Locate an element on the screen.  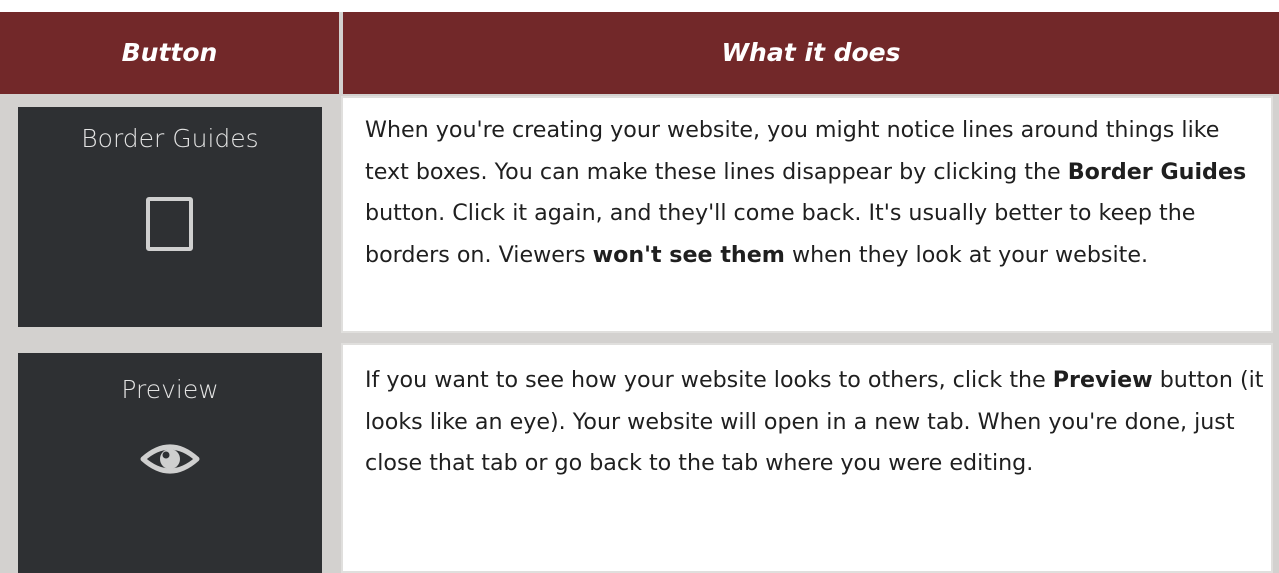
border-guides-label: Border Guides is located at coordinates (170, 138).